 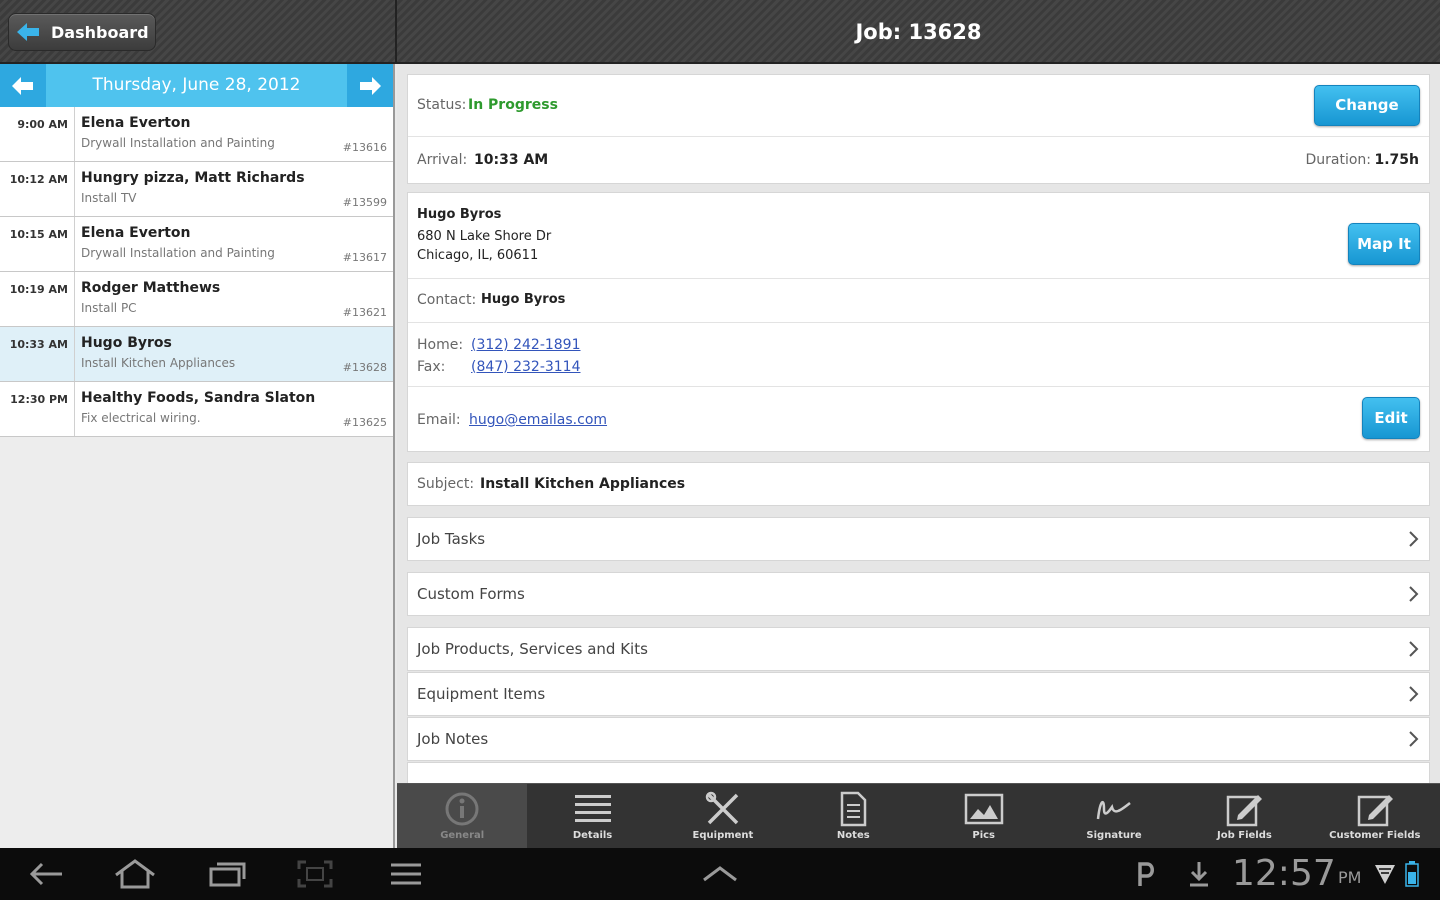 I want to click on appointment-number: #13616, so click(x=364, y=147).